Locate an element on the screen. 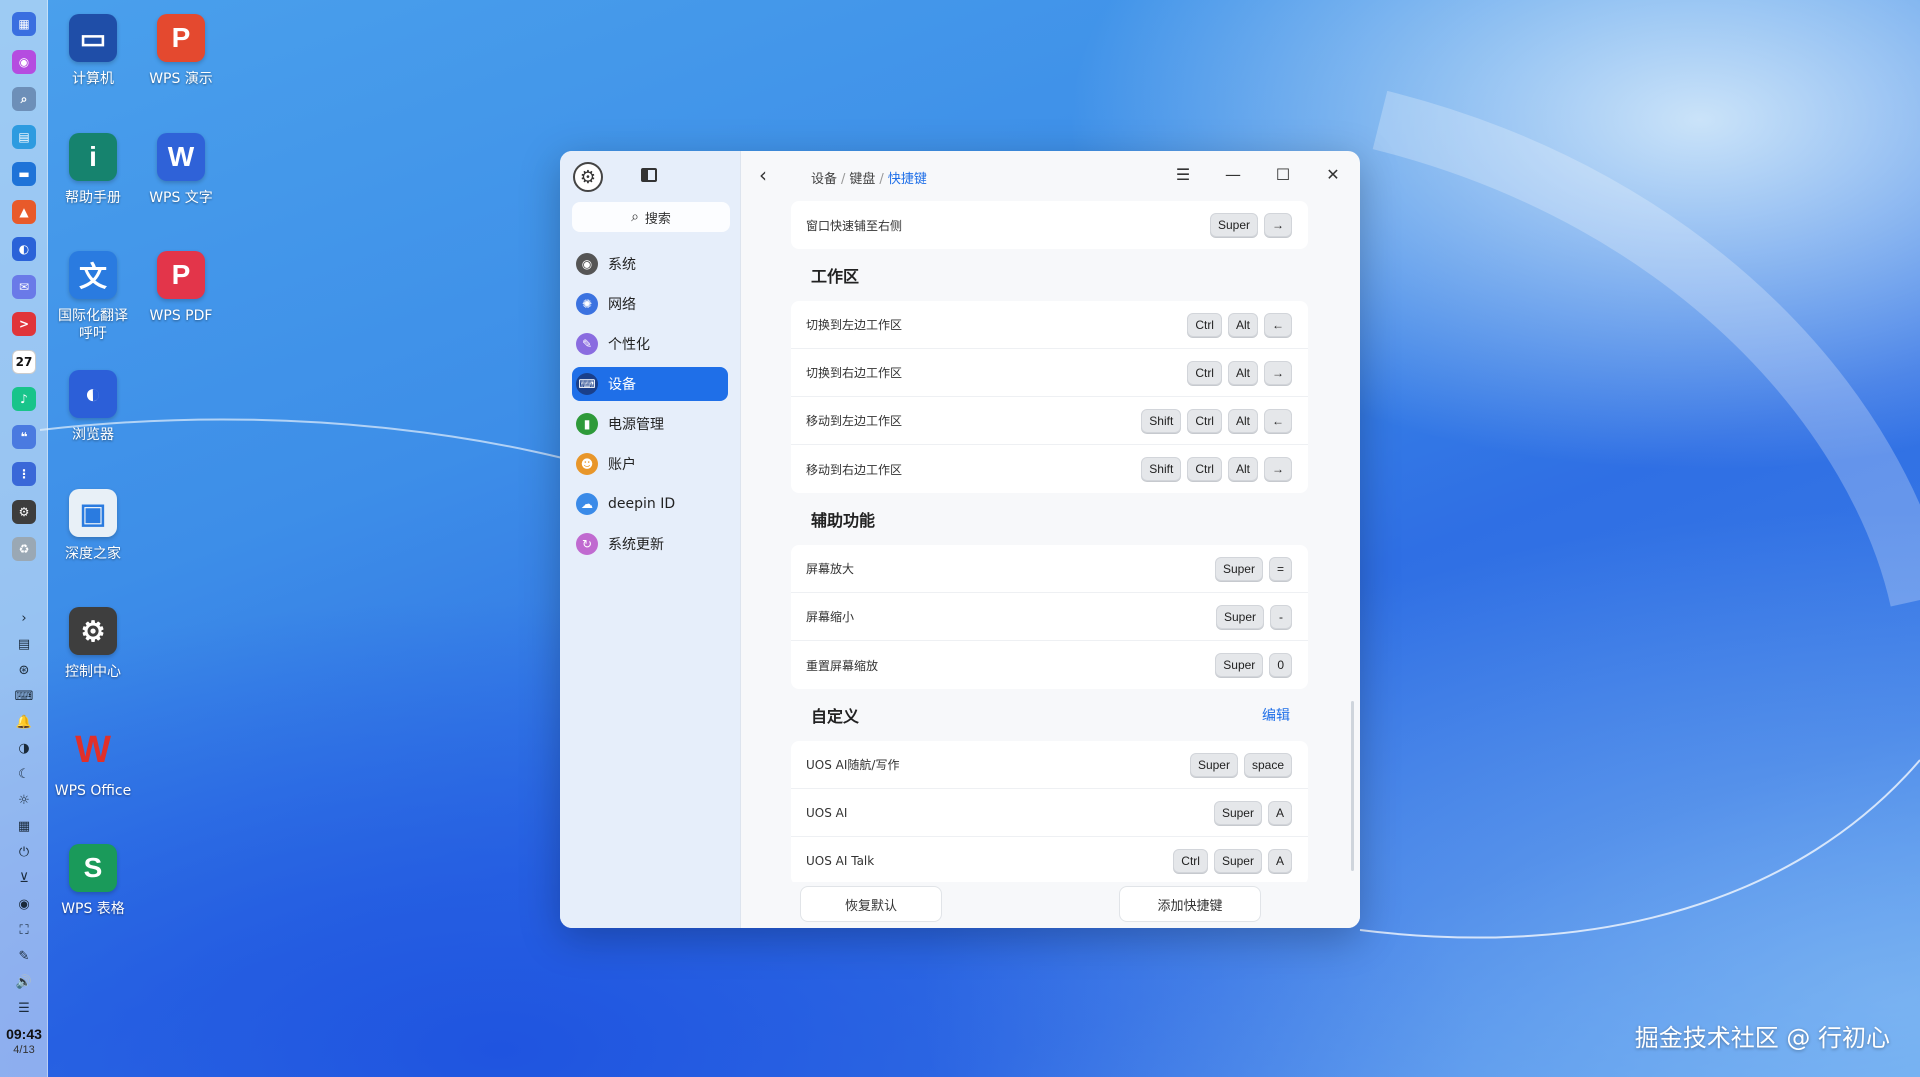 The image size is (1920, 1077). breadcrumb-shortcuts: 快捷键 is located at coordinates (907, 179).